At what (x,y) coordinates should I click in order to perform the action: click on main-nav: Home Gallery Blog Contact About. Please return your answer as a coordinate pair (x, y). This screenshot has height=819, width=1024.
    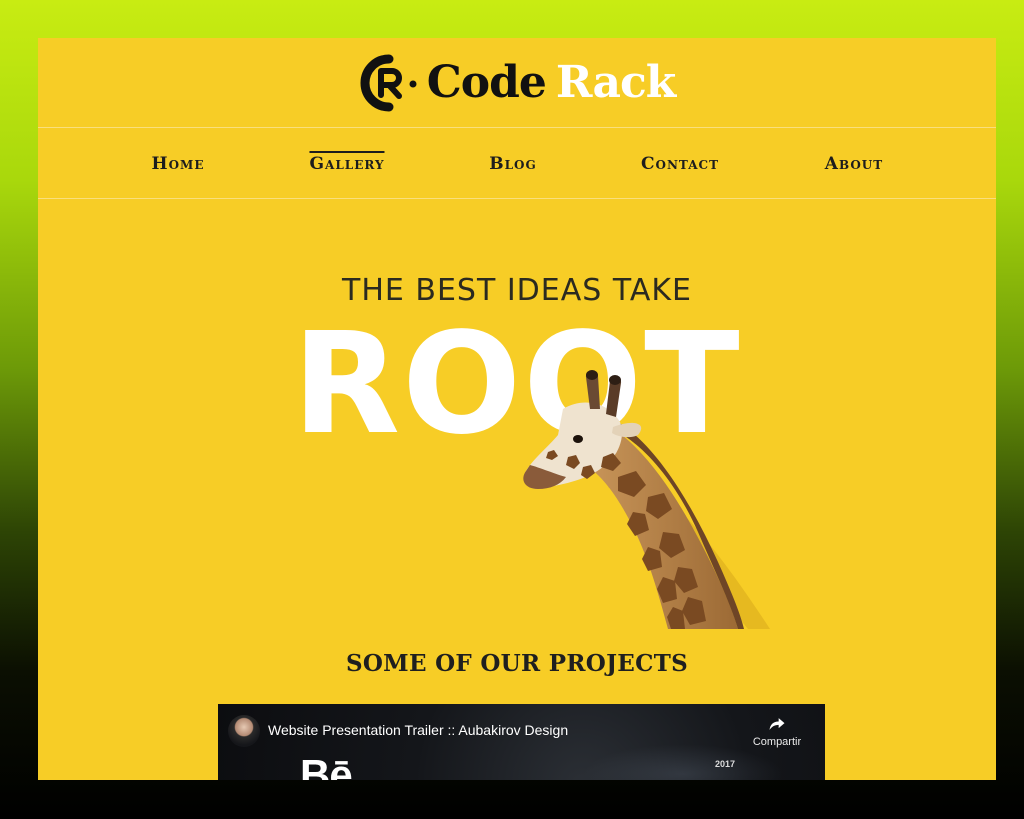
    Looking at the image, I should click on (517, 163).